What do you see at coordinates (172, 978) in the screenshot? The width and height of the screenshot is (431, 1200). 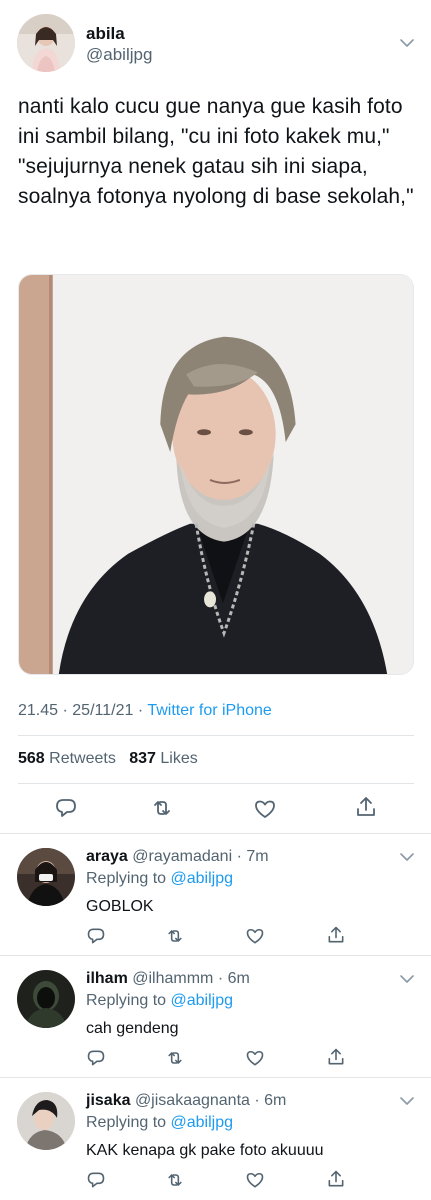 I see `reply-author-handle: @ilhammm` at bounding box center [172, 978].